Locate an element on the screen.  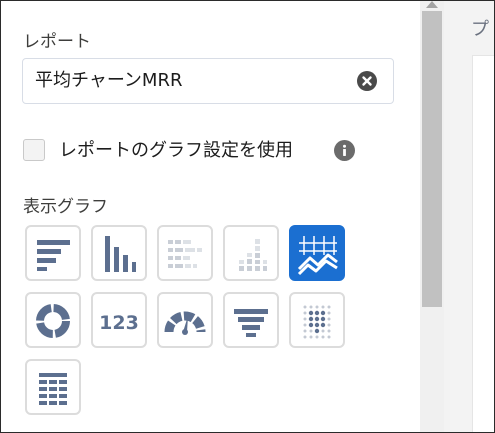
use-report-chart-checkbox is located at coordinates (34, 150).